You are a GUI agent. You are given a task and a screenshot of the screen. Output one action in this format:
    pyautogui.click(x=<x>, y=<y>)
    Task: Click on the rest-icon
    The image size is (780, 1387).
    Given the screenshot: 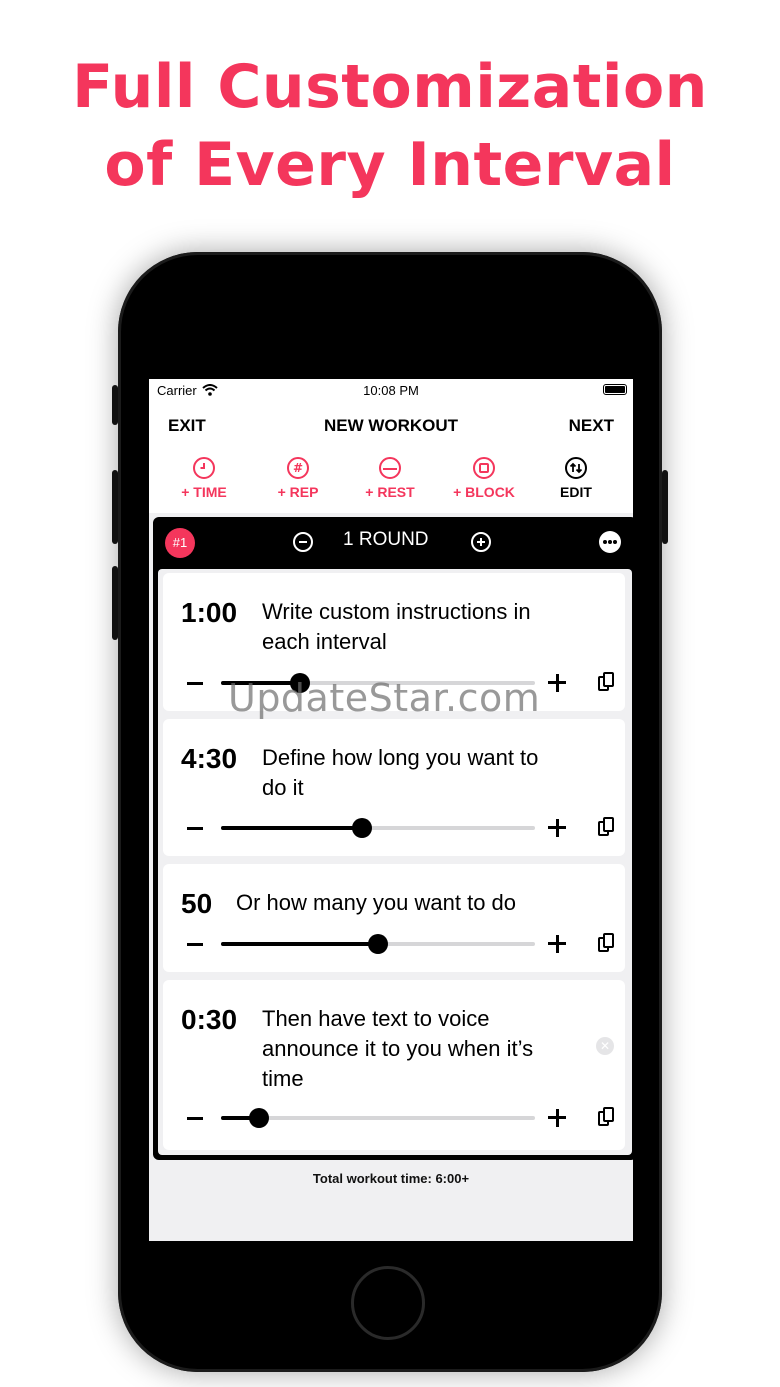 What is the action you would take?
    pyautogui.click(x=390, y=468)
    